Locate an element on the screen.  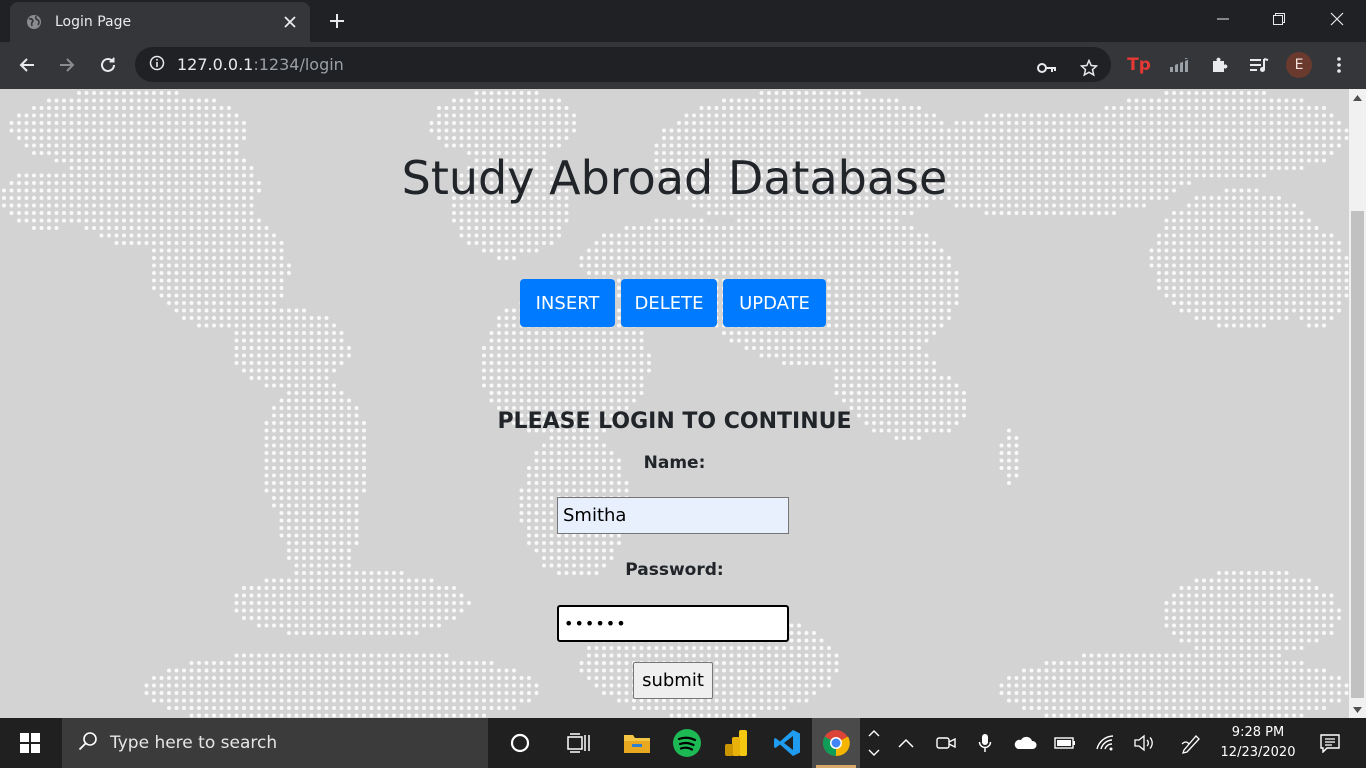
scroll-down-icon is located at coordinates (1357, 709).